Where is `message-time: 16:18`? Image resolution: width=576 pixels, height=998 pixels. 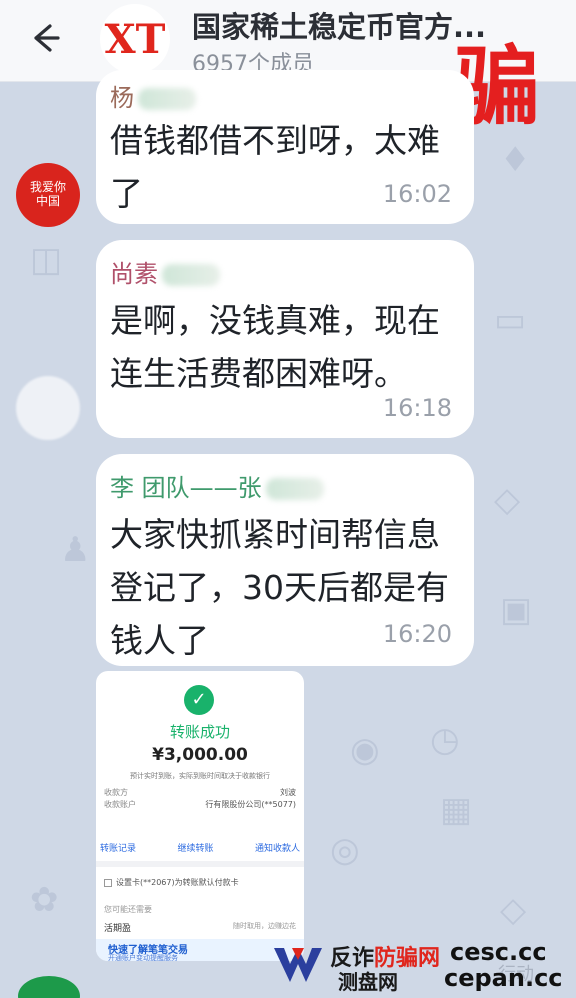
message-time: 16:18 is located at coordinates (417, 408).